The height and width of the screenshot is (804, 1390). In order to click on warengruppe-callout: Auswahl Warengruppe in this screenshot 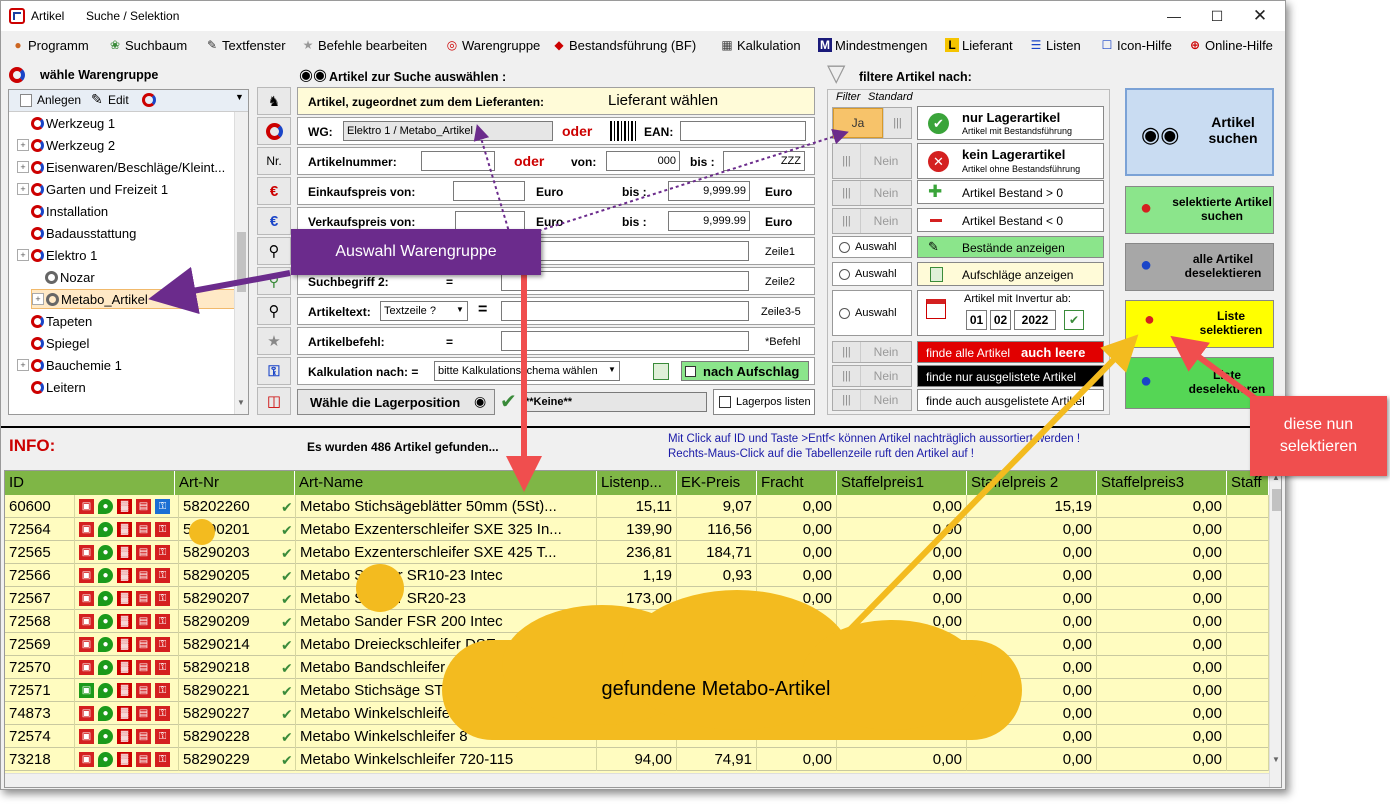, I will do `click(416, 252)`.